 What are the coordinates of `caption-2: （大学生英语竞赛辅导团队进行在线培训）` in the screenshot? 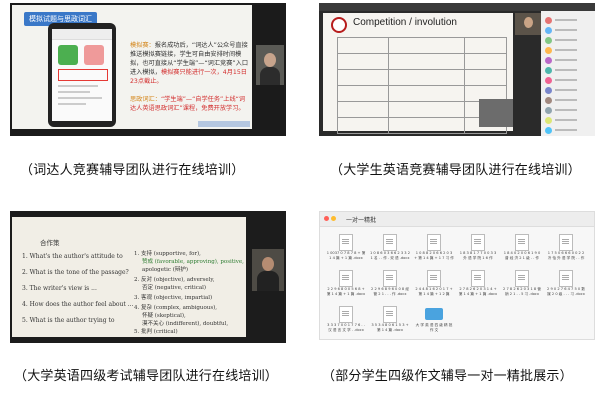 It's located at (455, 170).